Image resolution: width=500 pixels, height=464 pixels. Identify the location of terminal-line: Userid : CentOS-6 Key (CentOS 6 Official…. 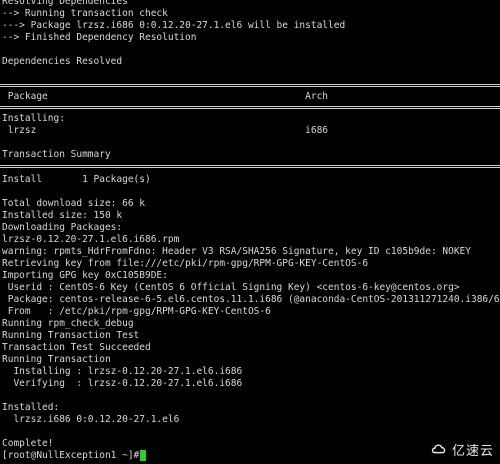
(231, 287).